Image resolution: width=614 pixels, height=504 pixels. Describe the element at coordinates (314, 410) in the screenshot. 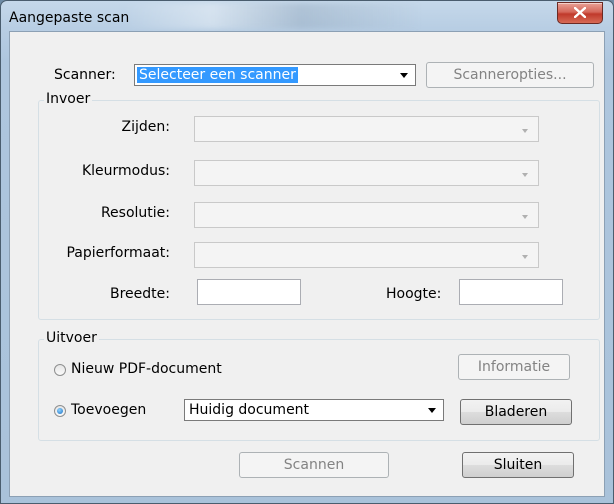

I see `append-target-select: Huidig document` at that location.